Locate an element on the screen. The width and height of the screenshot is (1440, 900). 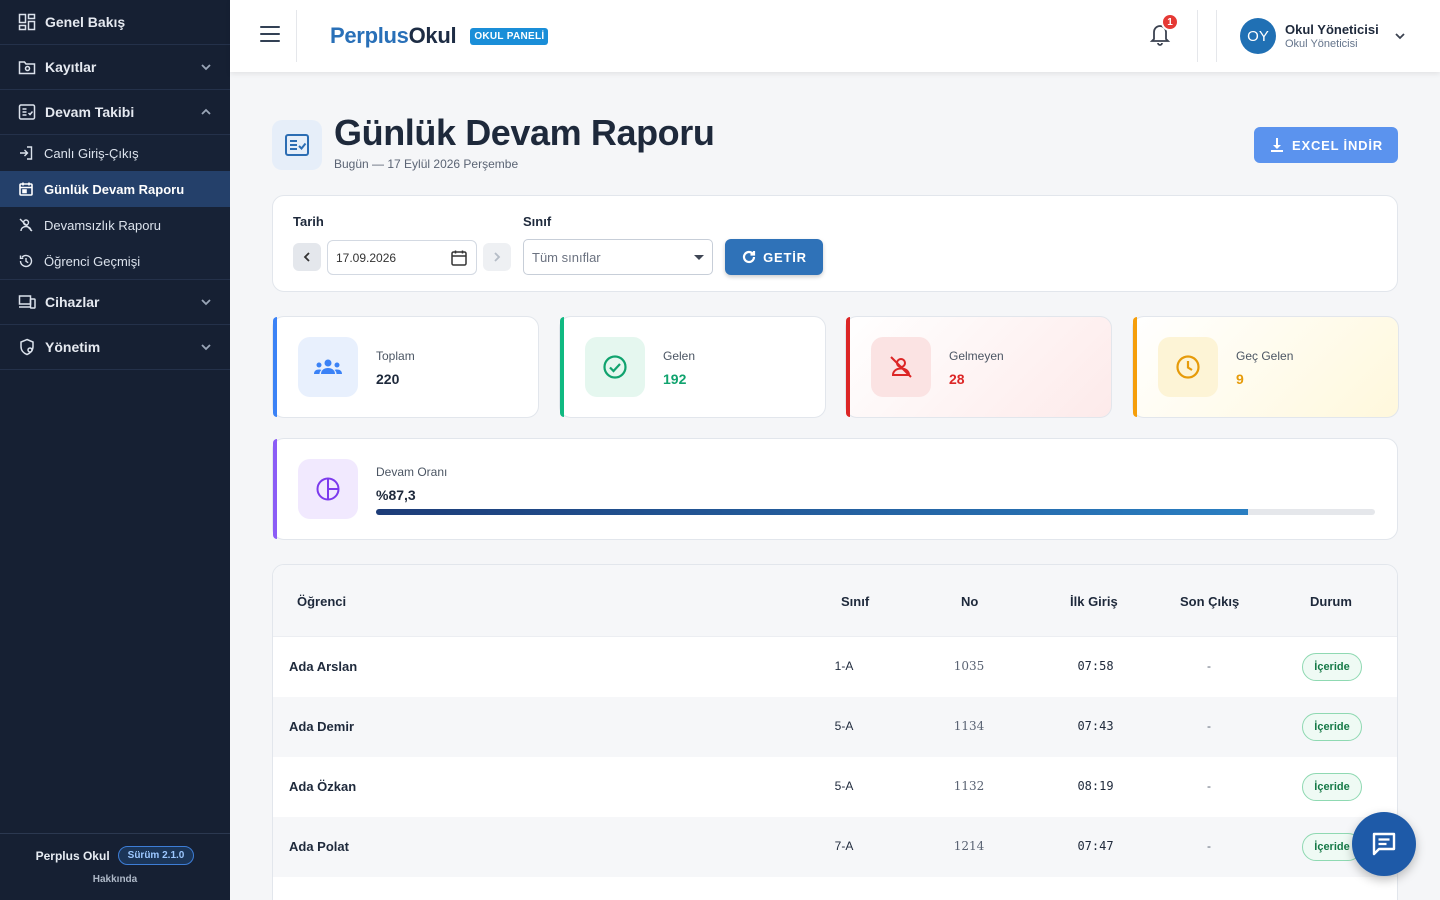
table-row: Ada Polat 7-A 1214 07:47- İçeride is located at coordinates (835, 847).